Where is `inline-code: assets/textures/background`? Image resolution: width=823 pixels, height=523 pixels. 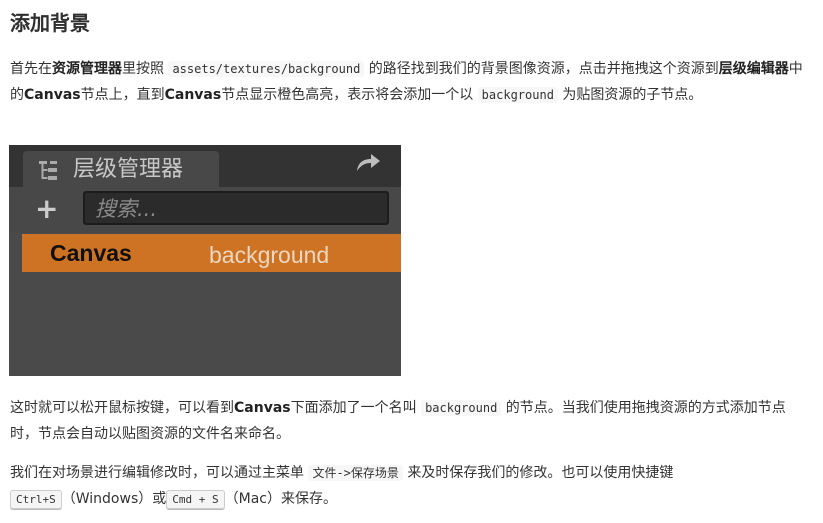 inline-code: assets/textures/background is located at coordinates (266, 69).